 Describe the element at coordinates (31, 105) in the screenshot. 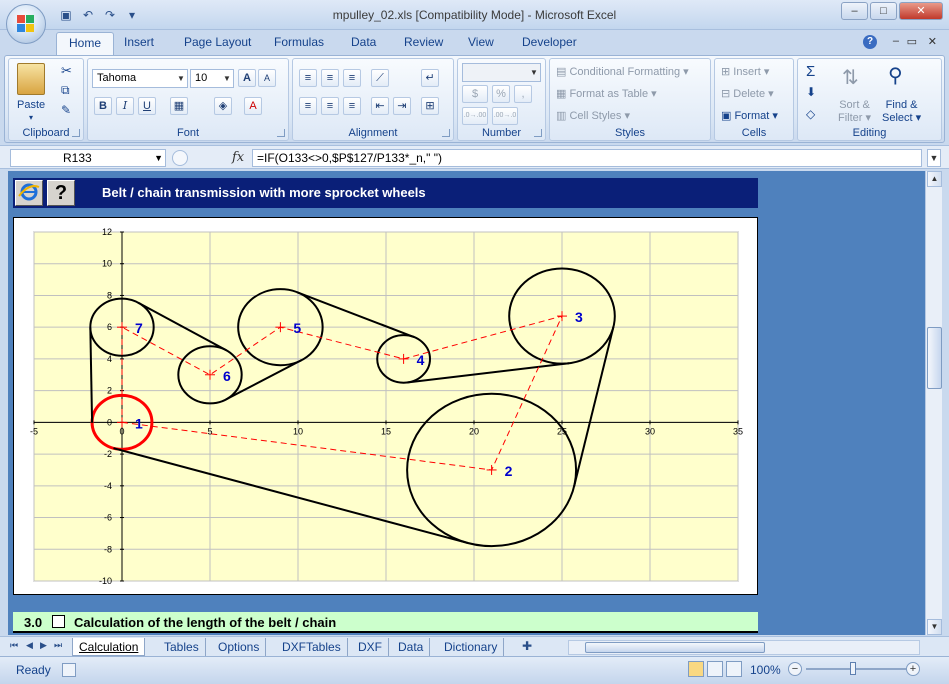

I see `paste-button: Paste` at that location.